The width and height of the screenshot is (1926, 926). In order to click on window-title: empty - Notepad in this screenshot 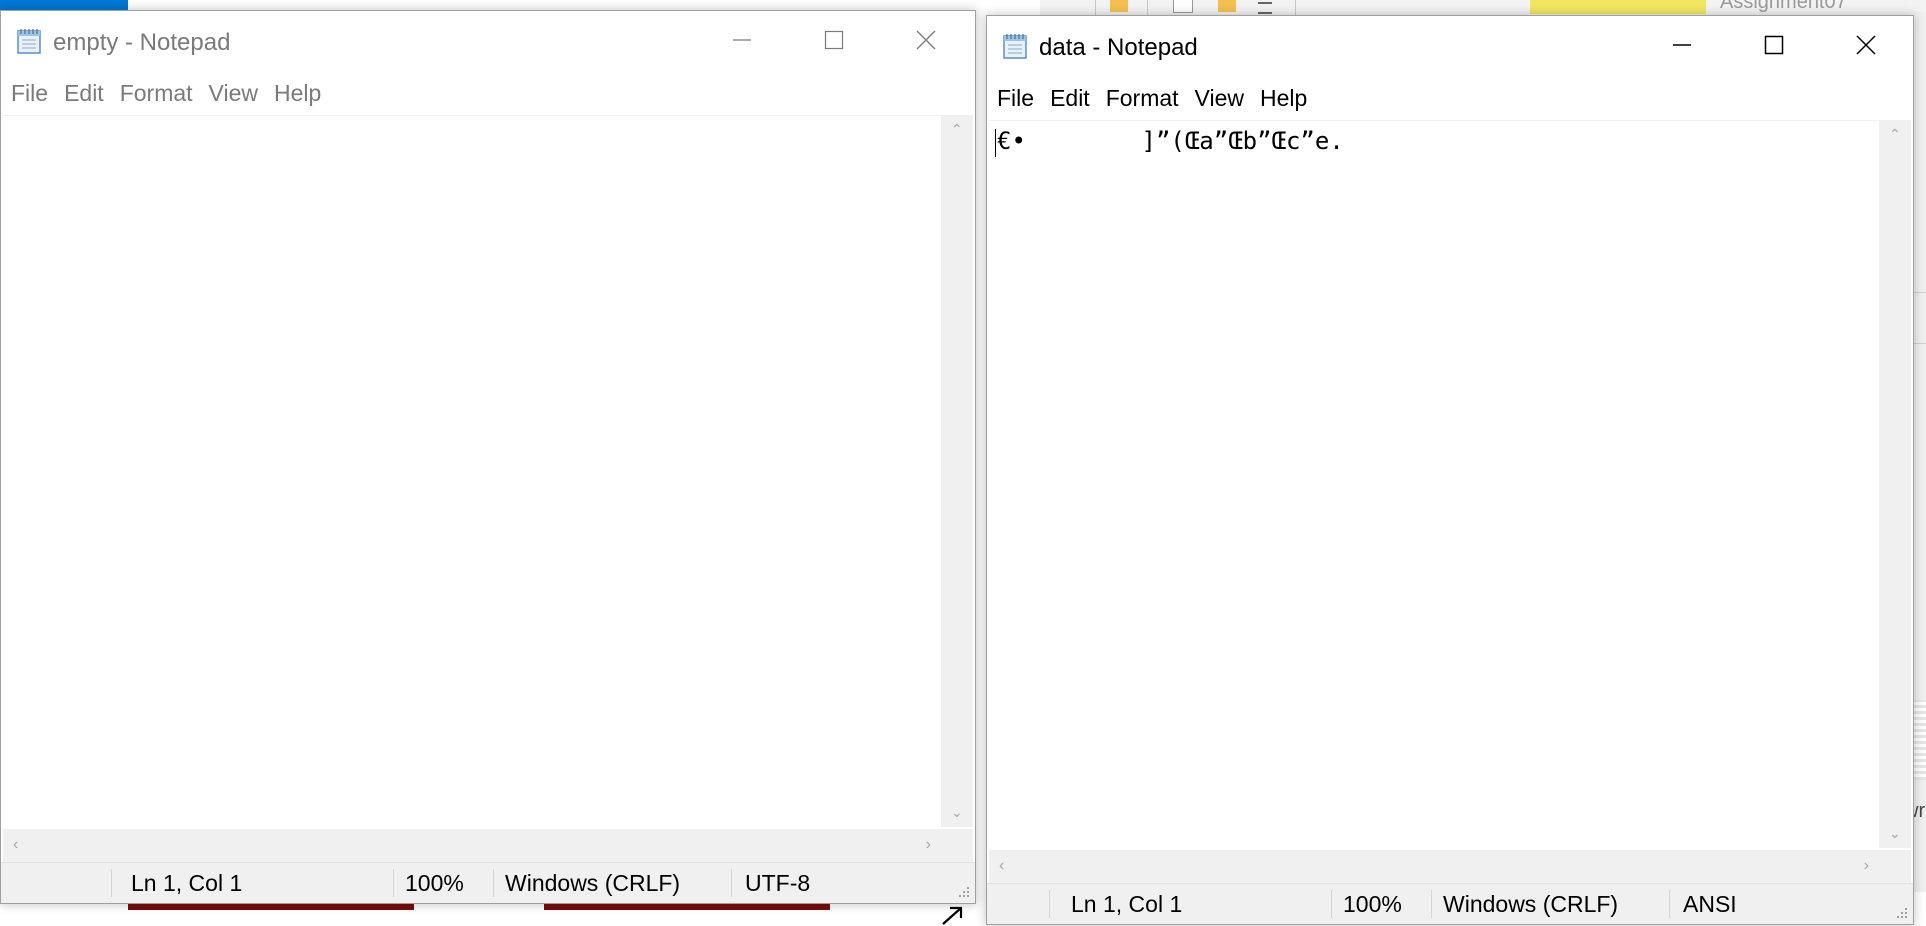, I will do `click(141, 43)`.